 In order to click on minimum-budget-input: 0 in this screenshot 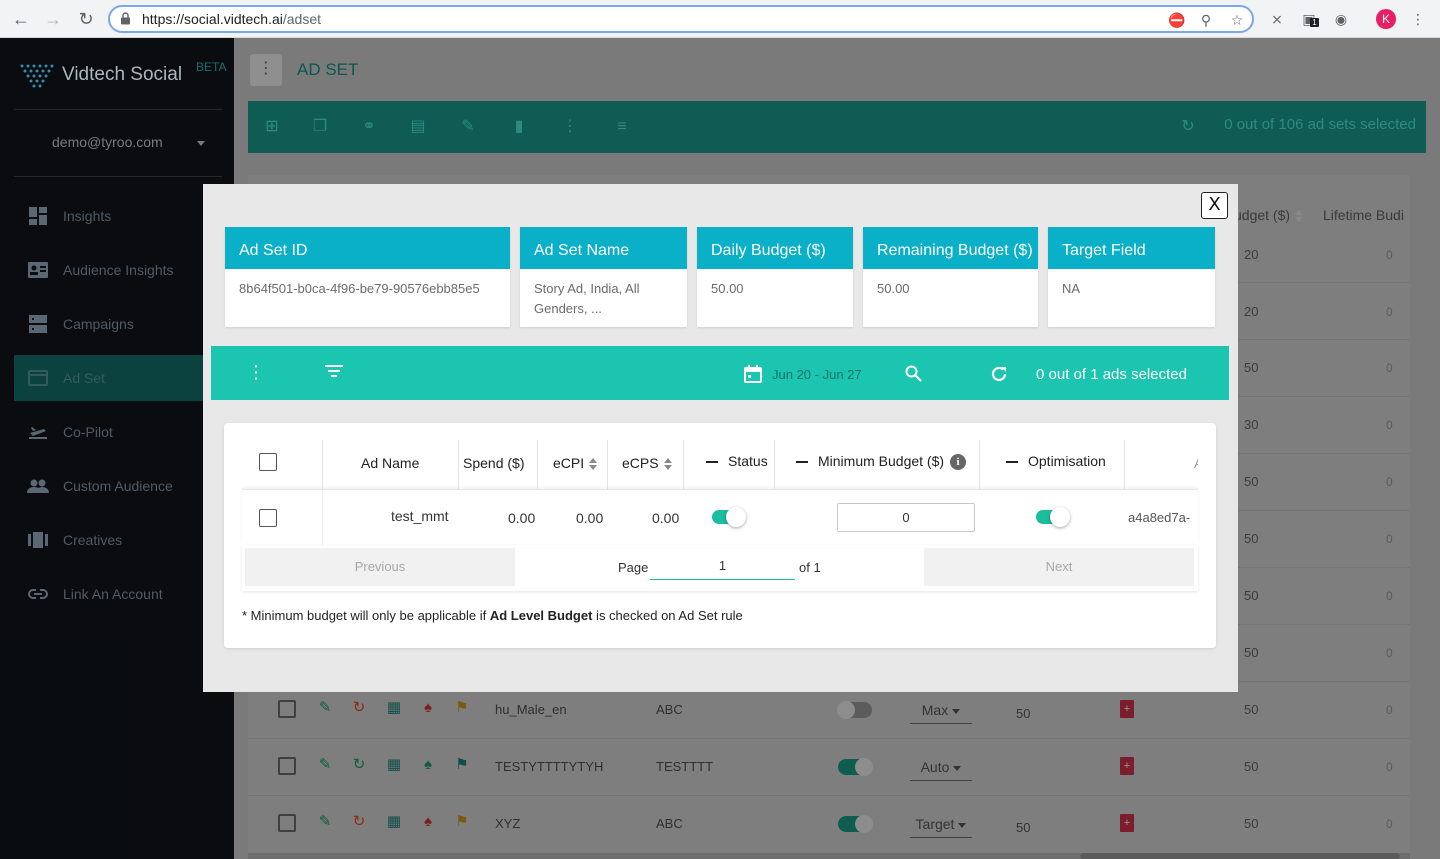, I will do `click(906, 517)`.